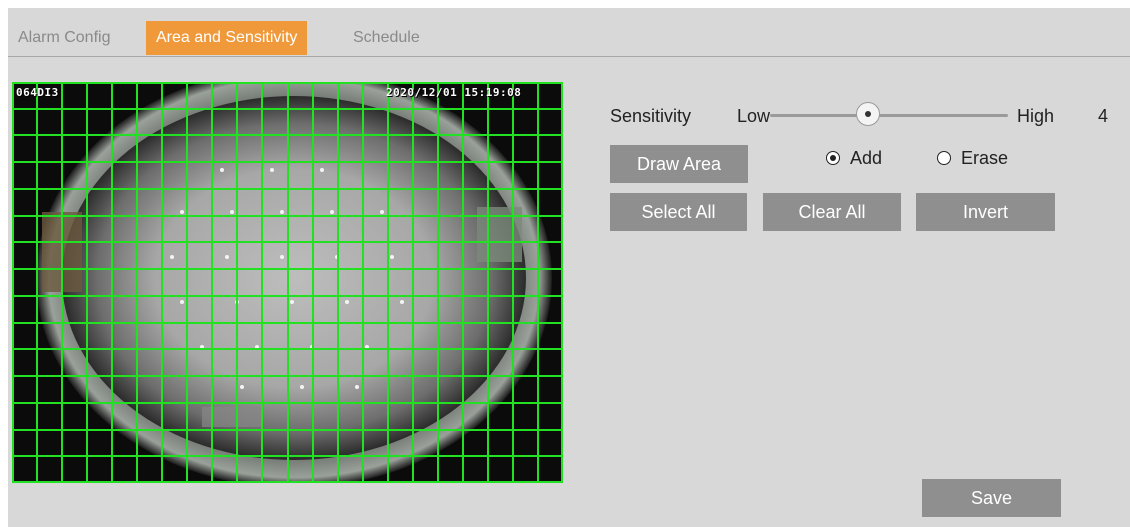 The image size is (1130, 527). What do you see at coordinates (985, 212) in the screenshot?
I see `invert-button: Invert` at bounding box center [985, 212].